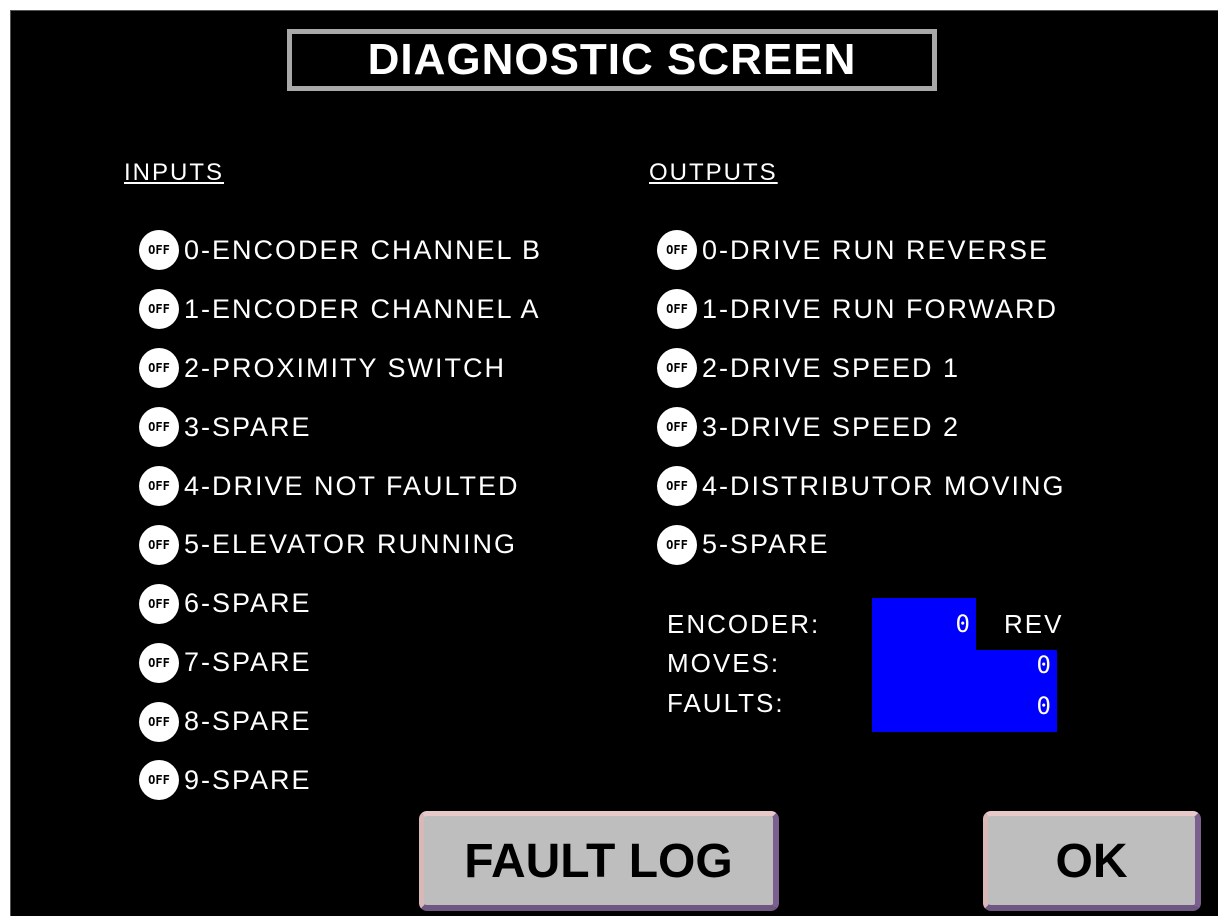  Describe the element at coordinates (340, 603) in the screenshot. I see `input-row-6: OFF 6-SPARE` at that location.